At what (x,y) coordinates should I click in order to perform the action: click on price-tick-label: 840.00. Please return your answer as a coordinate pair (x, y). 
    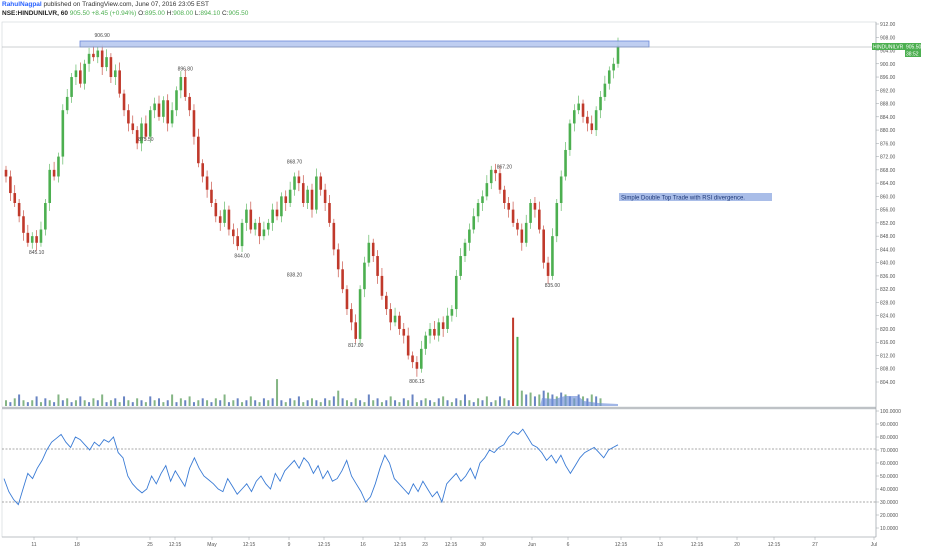
    Looking at the image, I should click on (888, 264).